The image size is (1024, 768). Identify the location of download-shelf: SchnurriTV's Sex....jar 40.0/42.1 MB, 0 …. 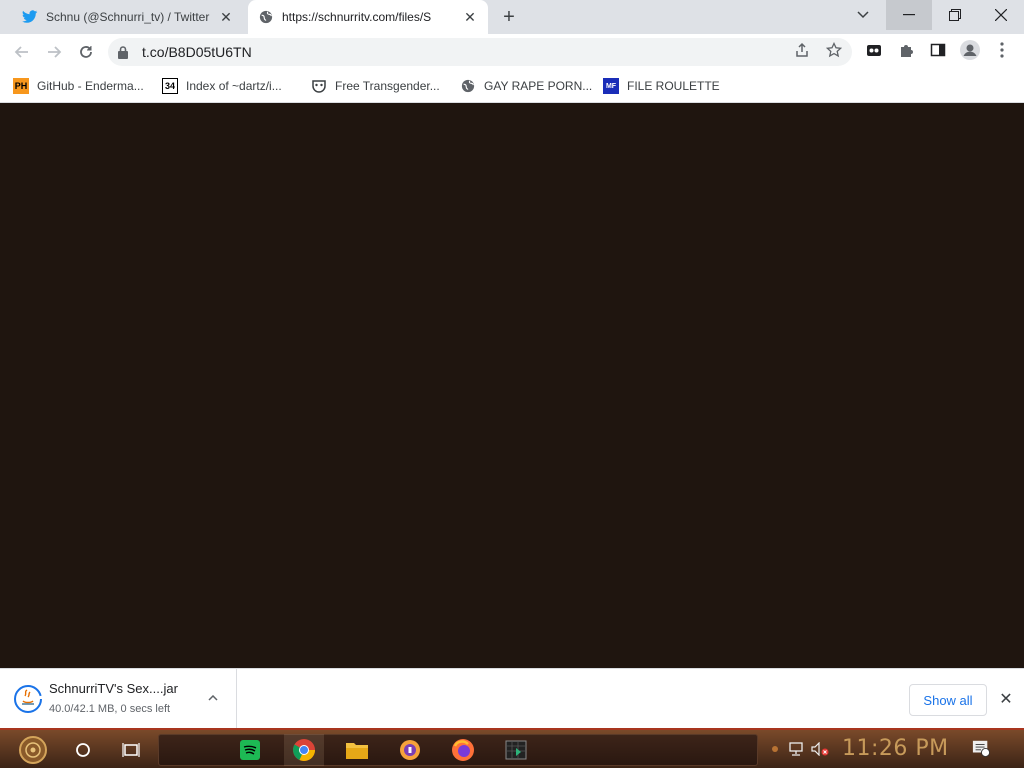
(512, 698).